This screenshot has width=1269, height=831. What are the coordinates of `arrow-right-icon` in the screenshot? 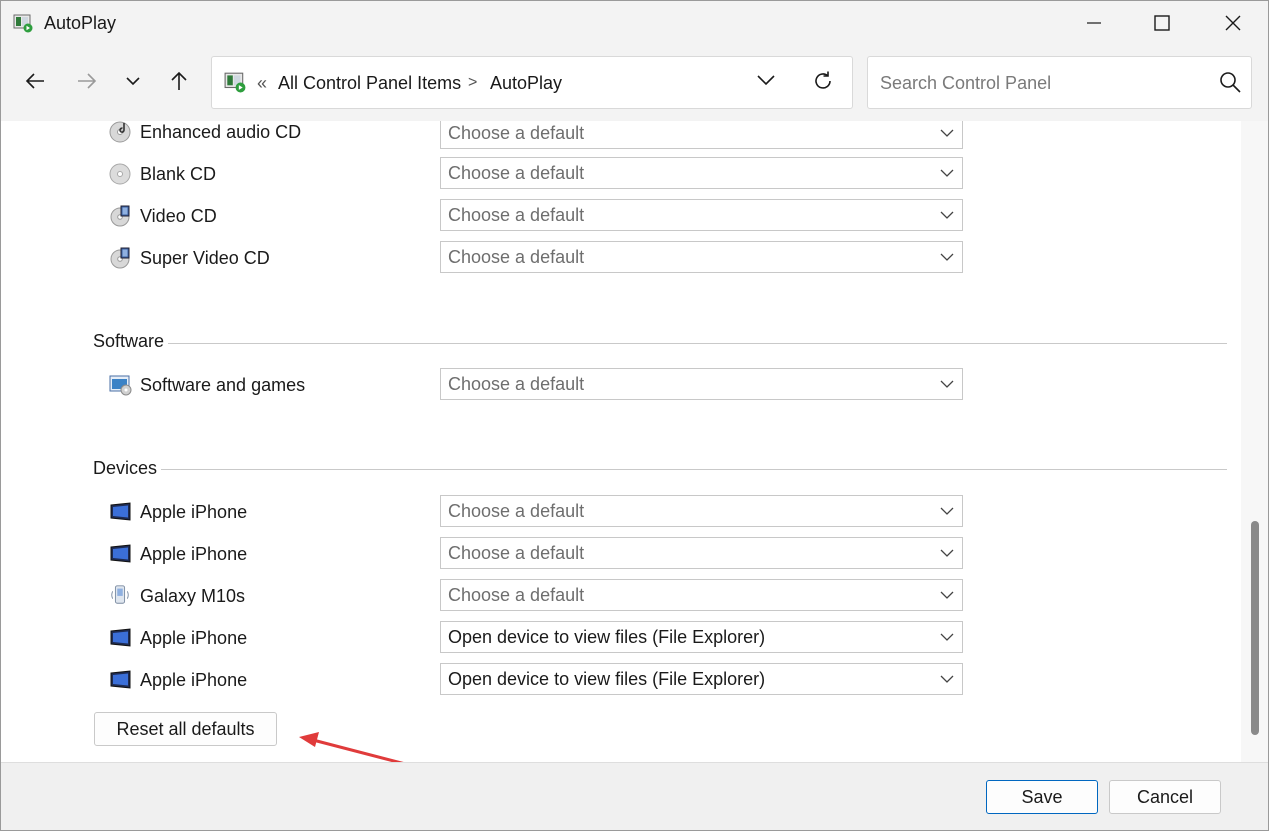 It's located at (87, 81).